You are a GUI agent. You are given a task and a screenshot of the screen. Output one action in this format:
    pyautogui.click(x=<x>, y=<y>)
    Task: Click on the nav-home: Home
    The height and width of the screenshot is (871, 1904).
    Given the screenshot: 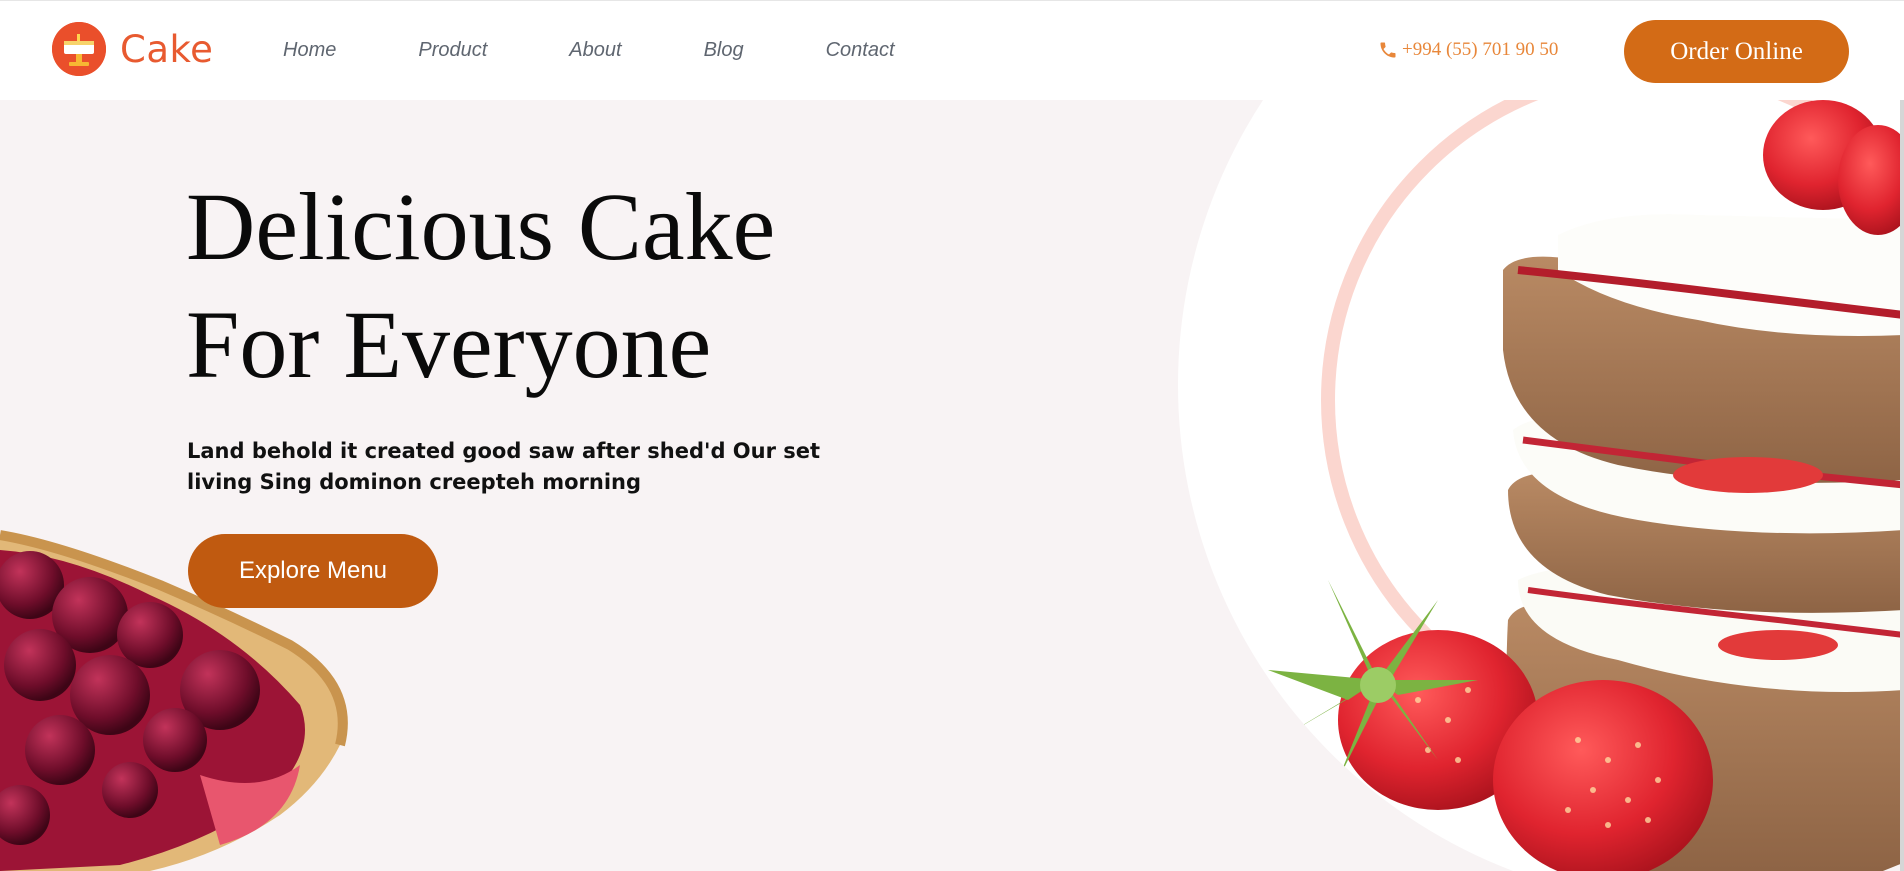 What is the action you would take?
    pyautogui.click(x=309, y=50)
    